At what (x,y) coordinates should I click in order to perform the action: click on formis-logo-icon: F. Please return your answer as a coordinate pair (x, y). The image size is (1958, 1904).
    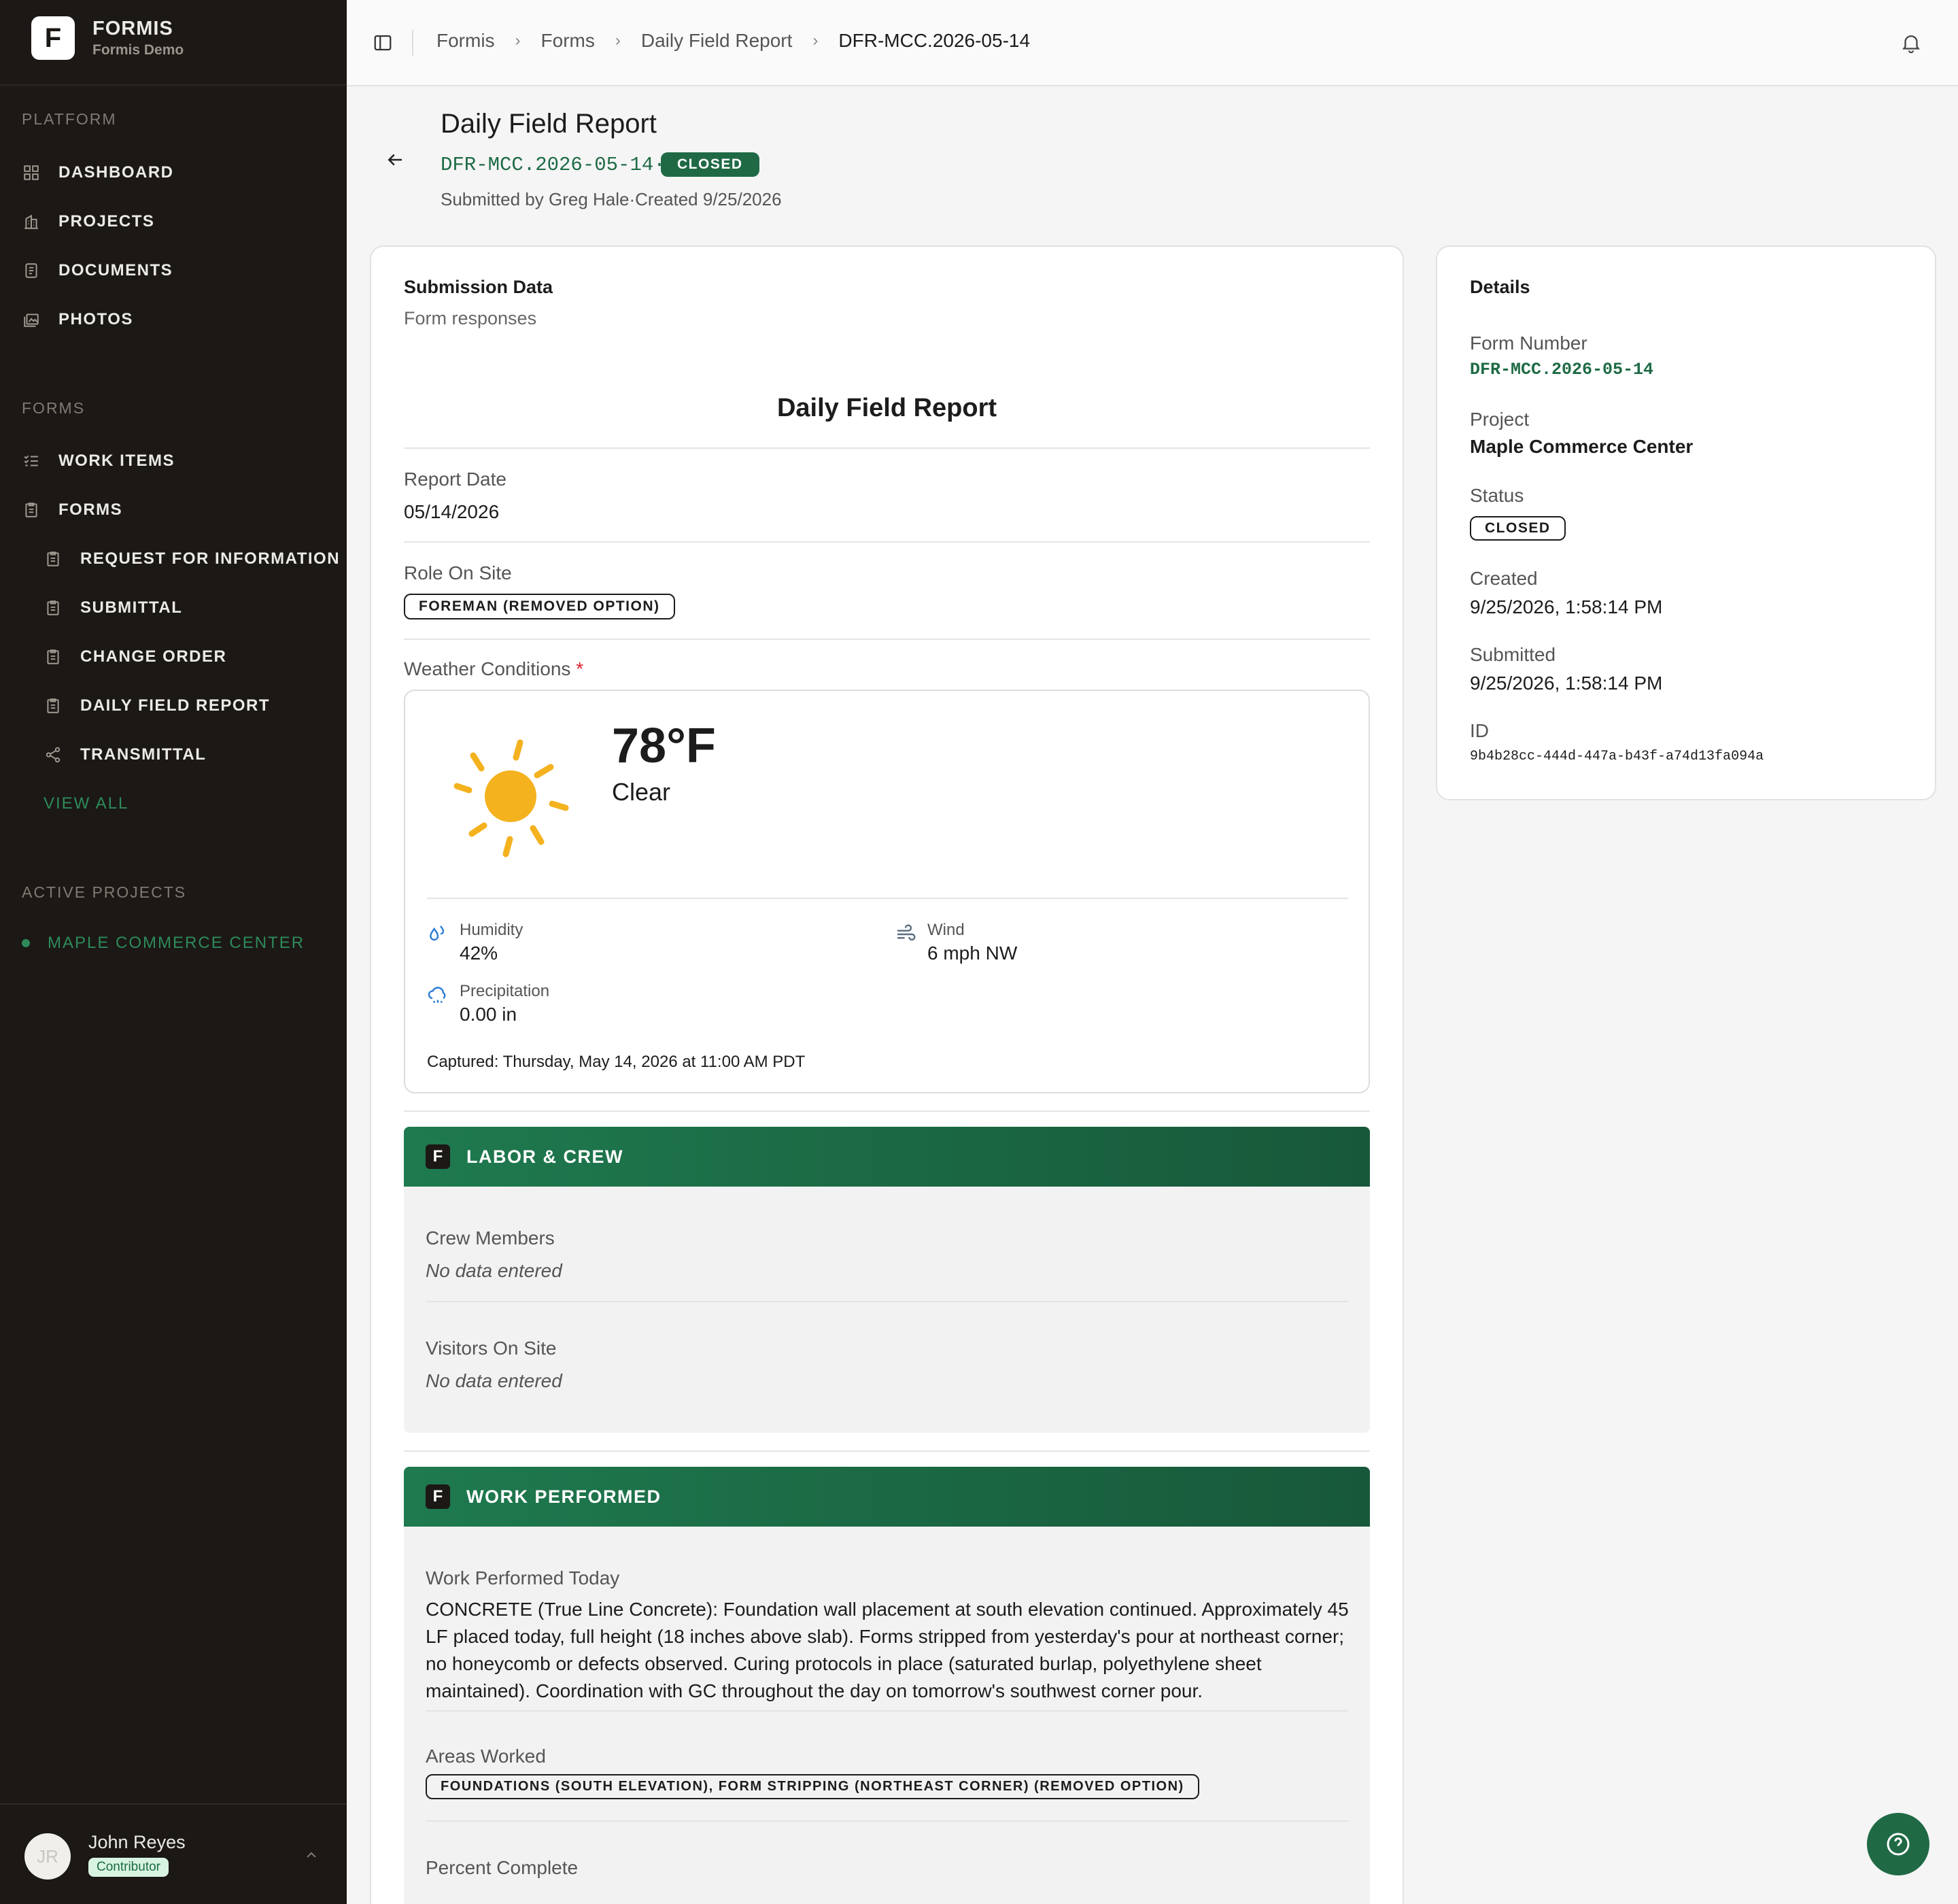
    Looking at the image, I should click on (438, 1156).